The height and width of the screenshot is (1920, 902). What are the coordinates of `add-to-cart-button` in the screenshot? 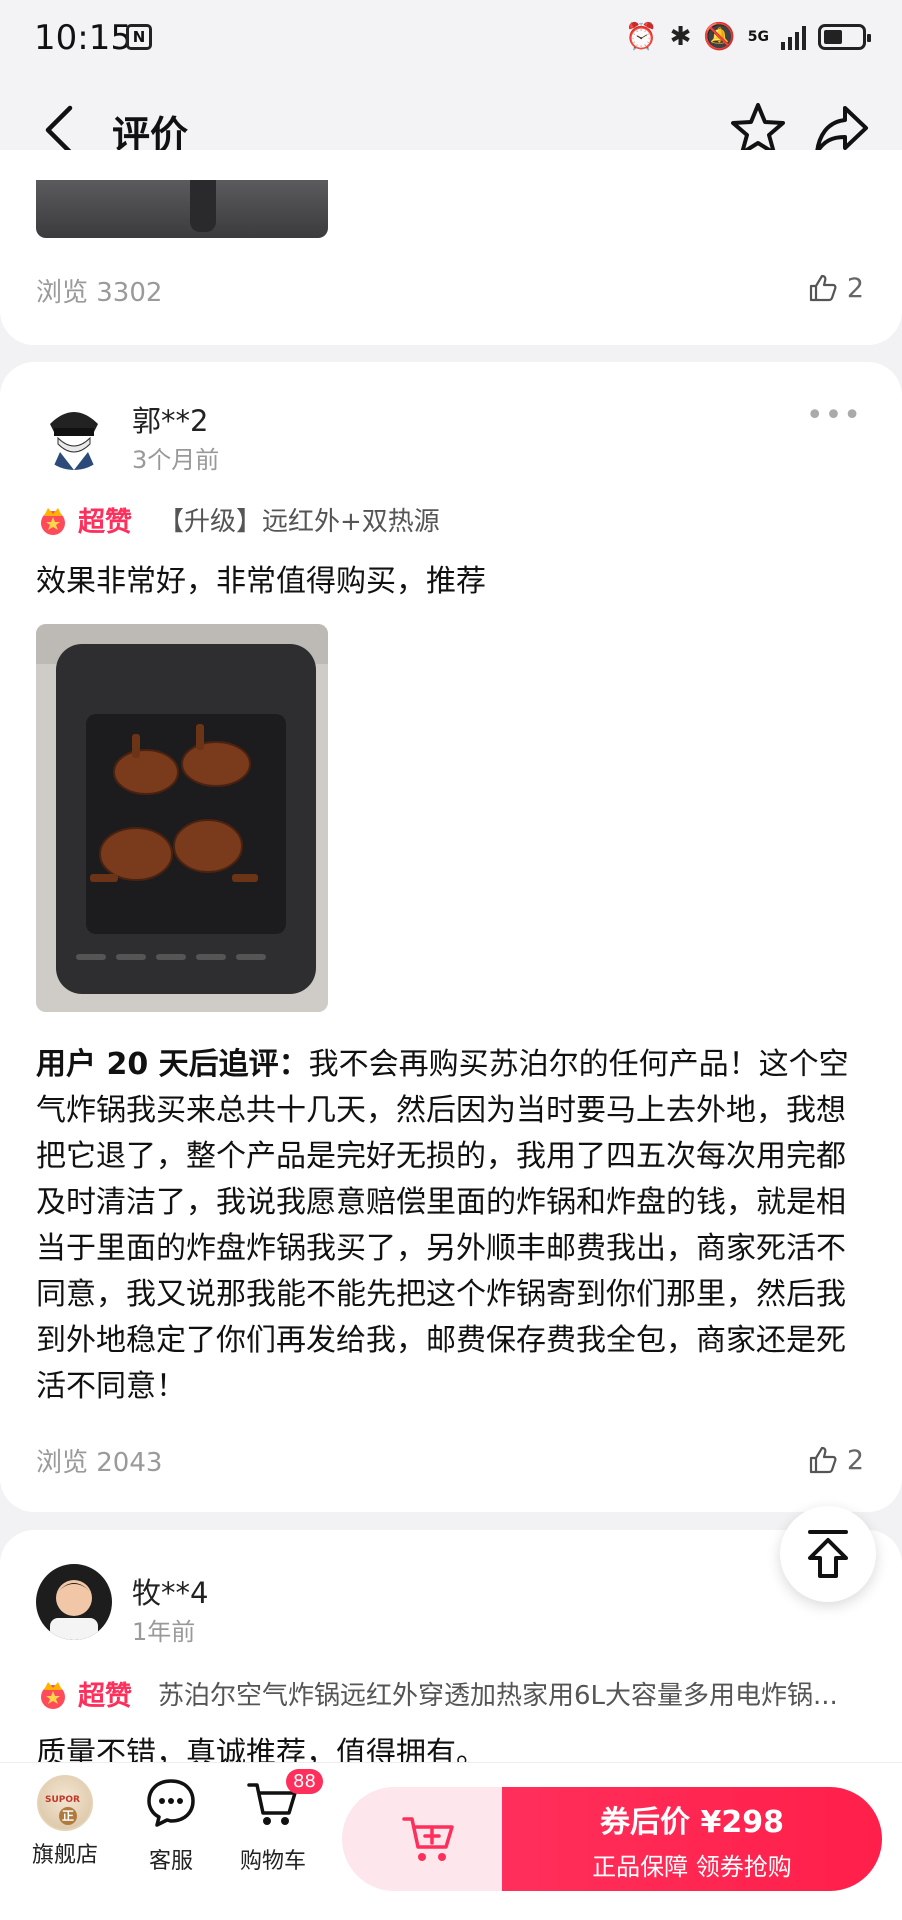 It's located at (430, 1839).